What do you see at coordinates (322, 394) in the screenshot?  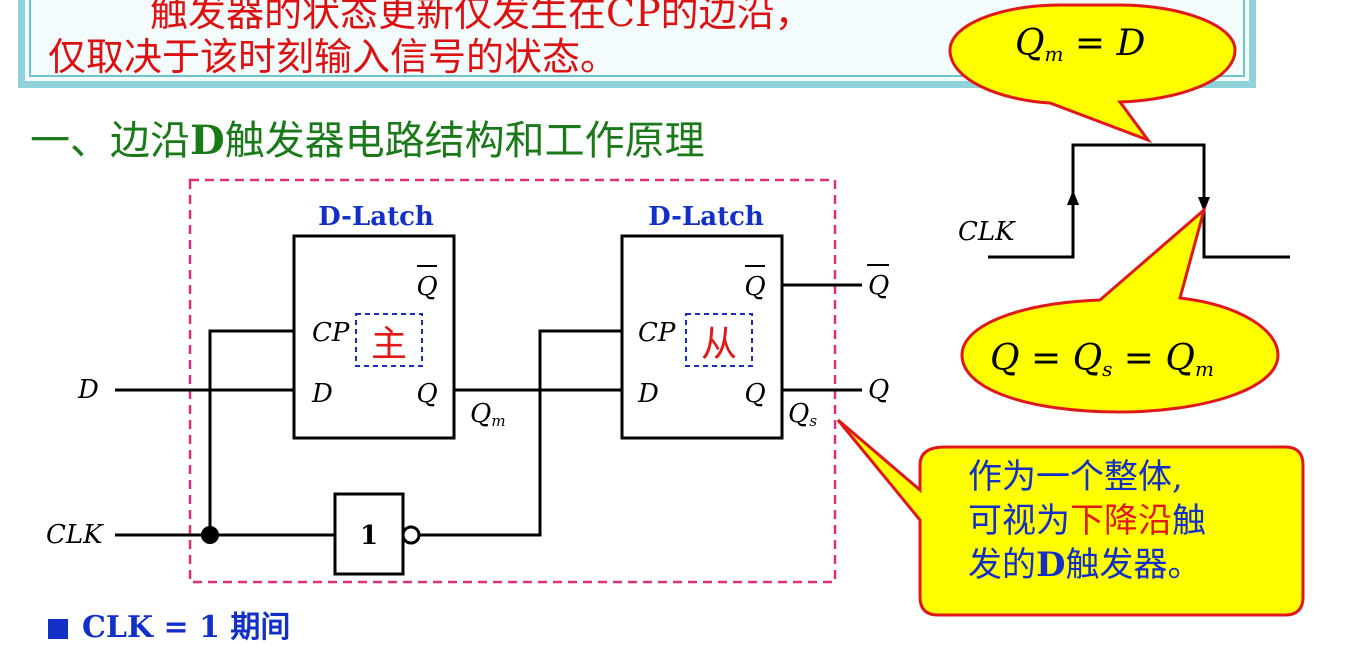 I see `master-d-label: D` at bounding box center [322, 394].